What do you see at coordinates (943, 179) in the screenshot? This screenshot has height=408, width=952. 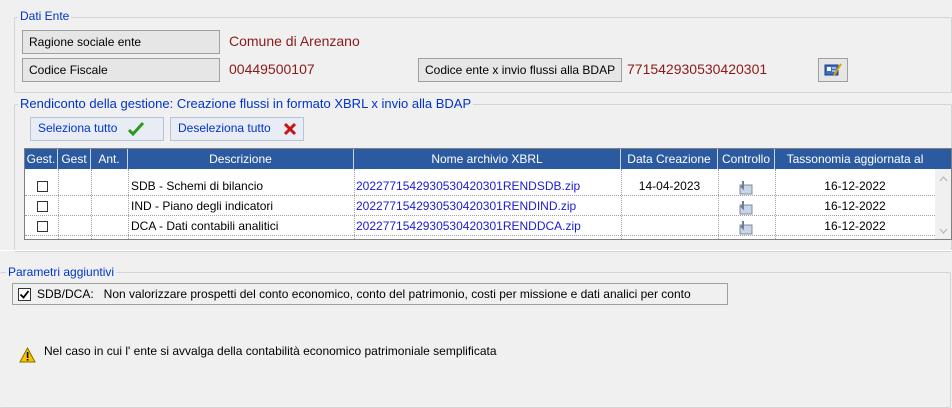 I see `scroll-up-icon` at bounding box center [943, 179].